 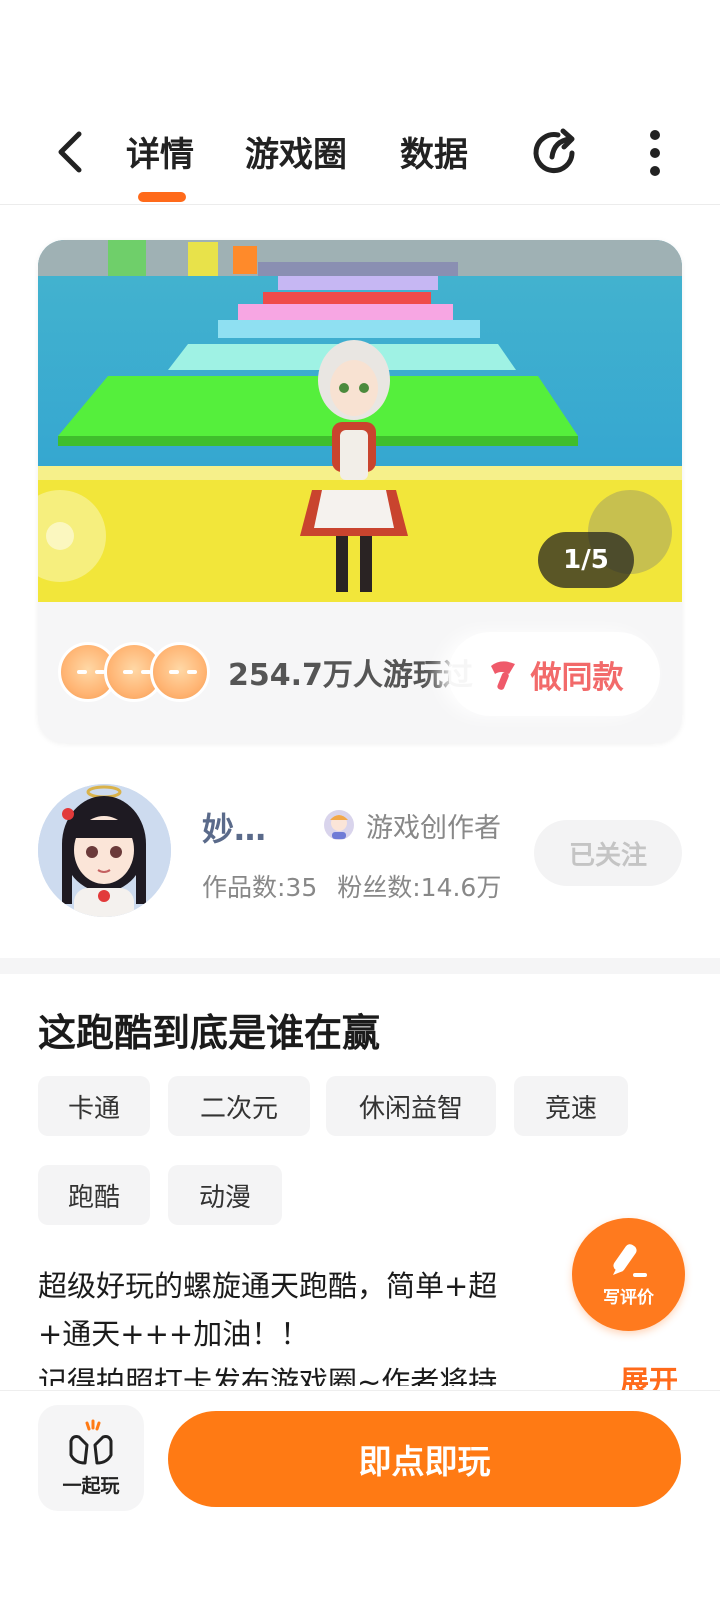 I want to click on description-line: +通天+++加油！！, so click(x=174, y=1334).